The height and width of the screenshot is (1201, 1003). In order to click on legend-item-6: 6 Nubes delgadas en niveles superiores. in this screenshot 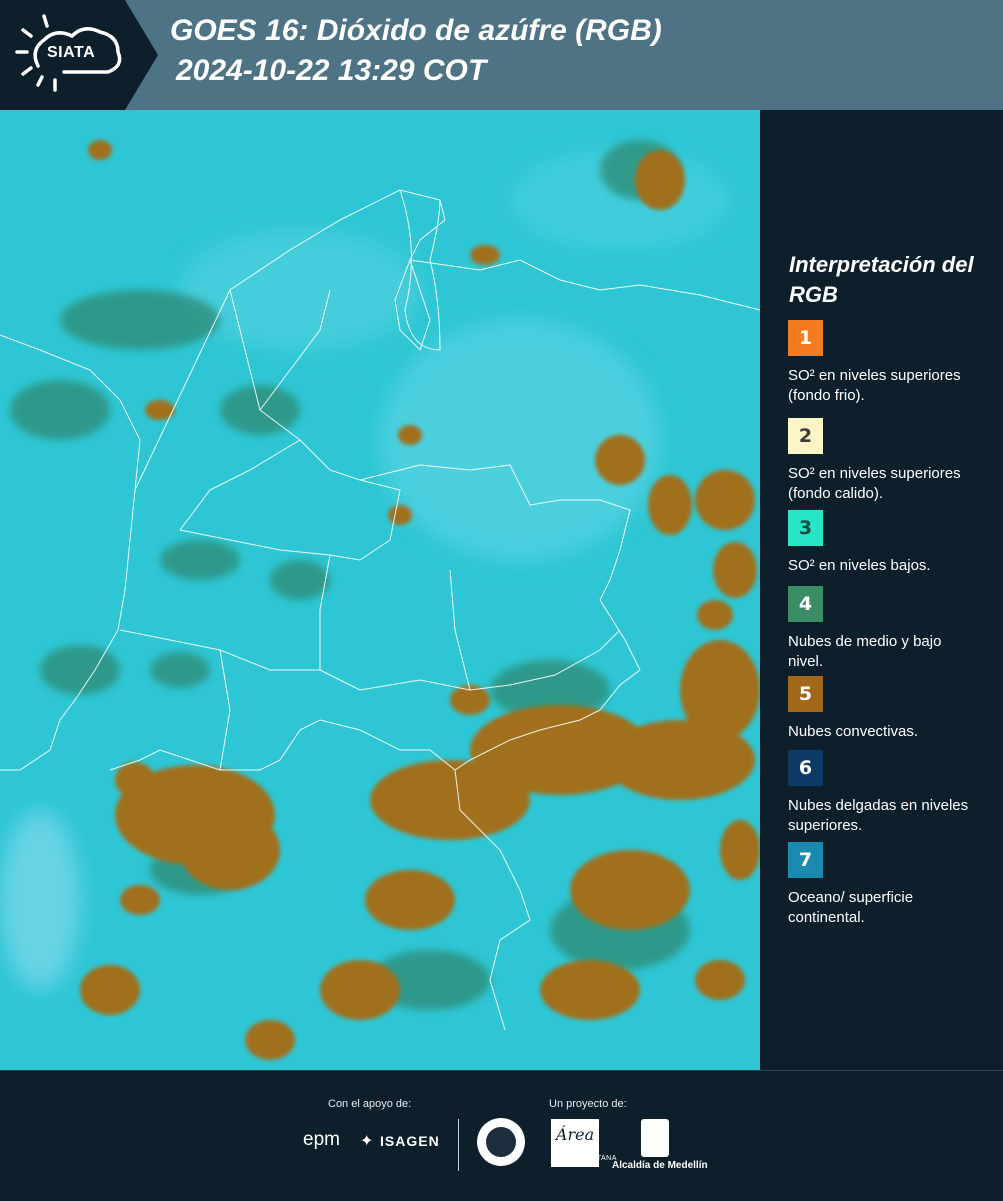, I will do `click(893, 793)`.